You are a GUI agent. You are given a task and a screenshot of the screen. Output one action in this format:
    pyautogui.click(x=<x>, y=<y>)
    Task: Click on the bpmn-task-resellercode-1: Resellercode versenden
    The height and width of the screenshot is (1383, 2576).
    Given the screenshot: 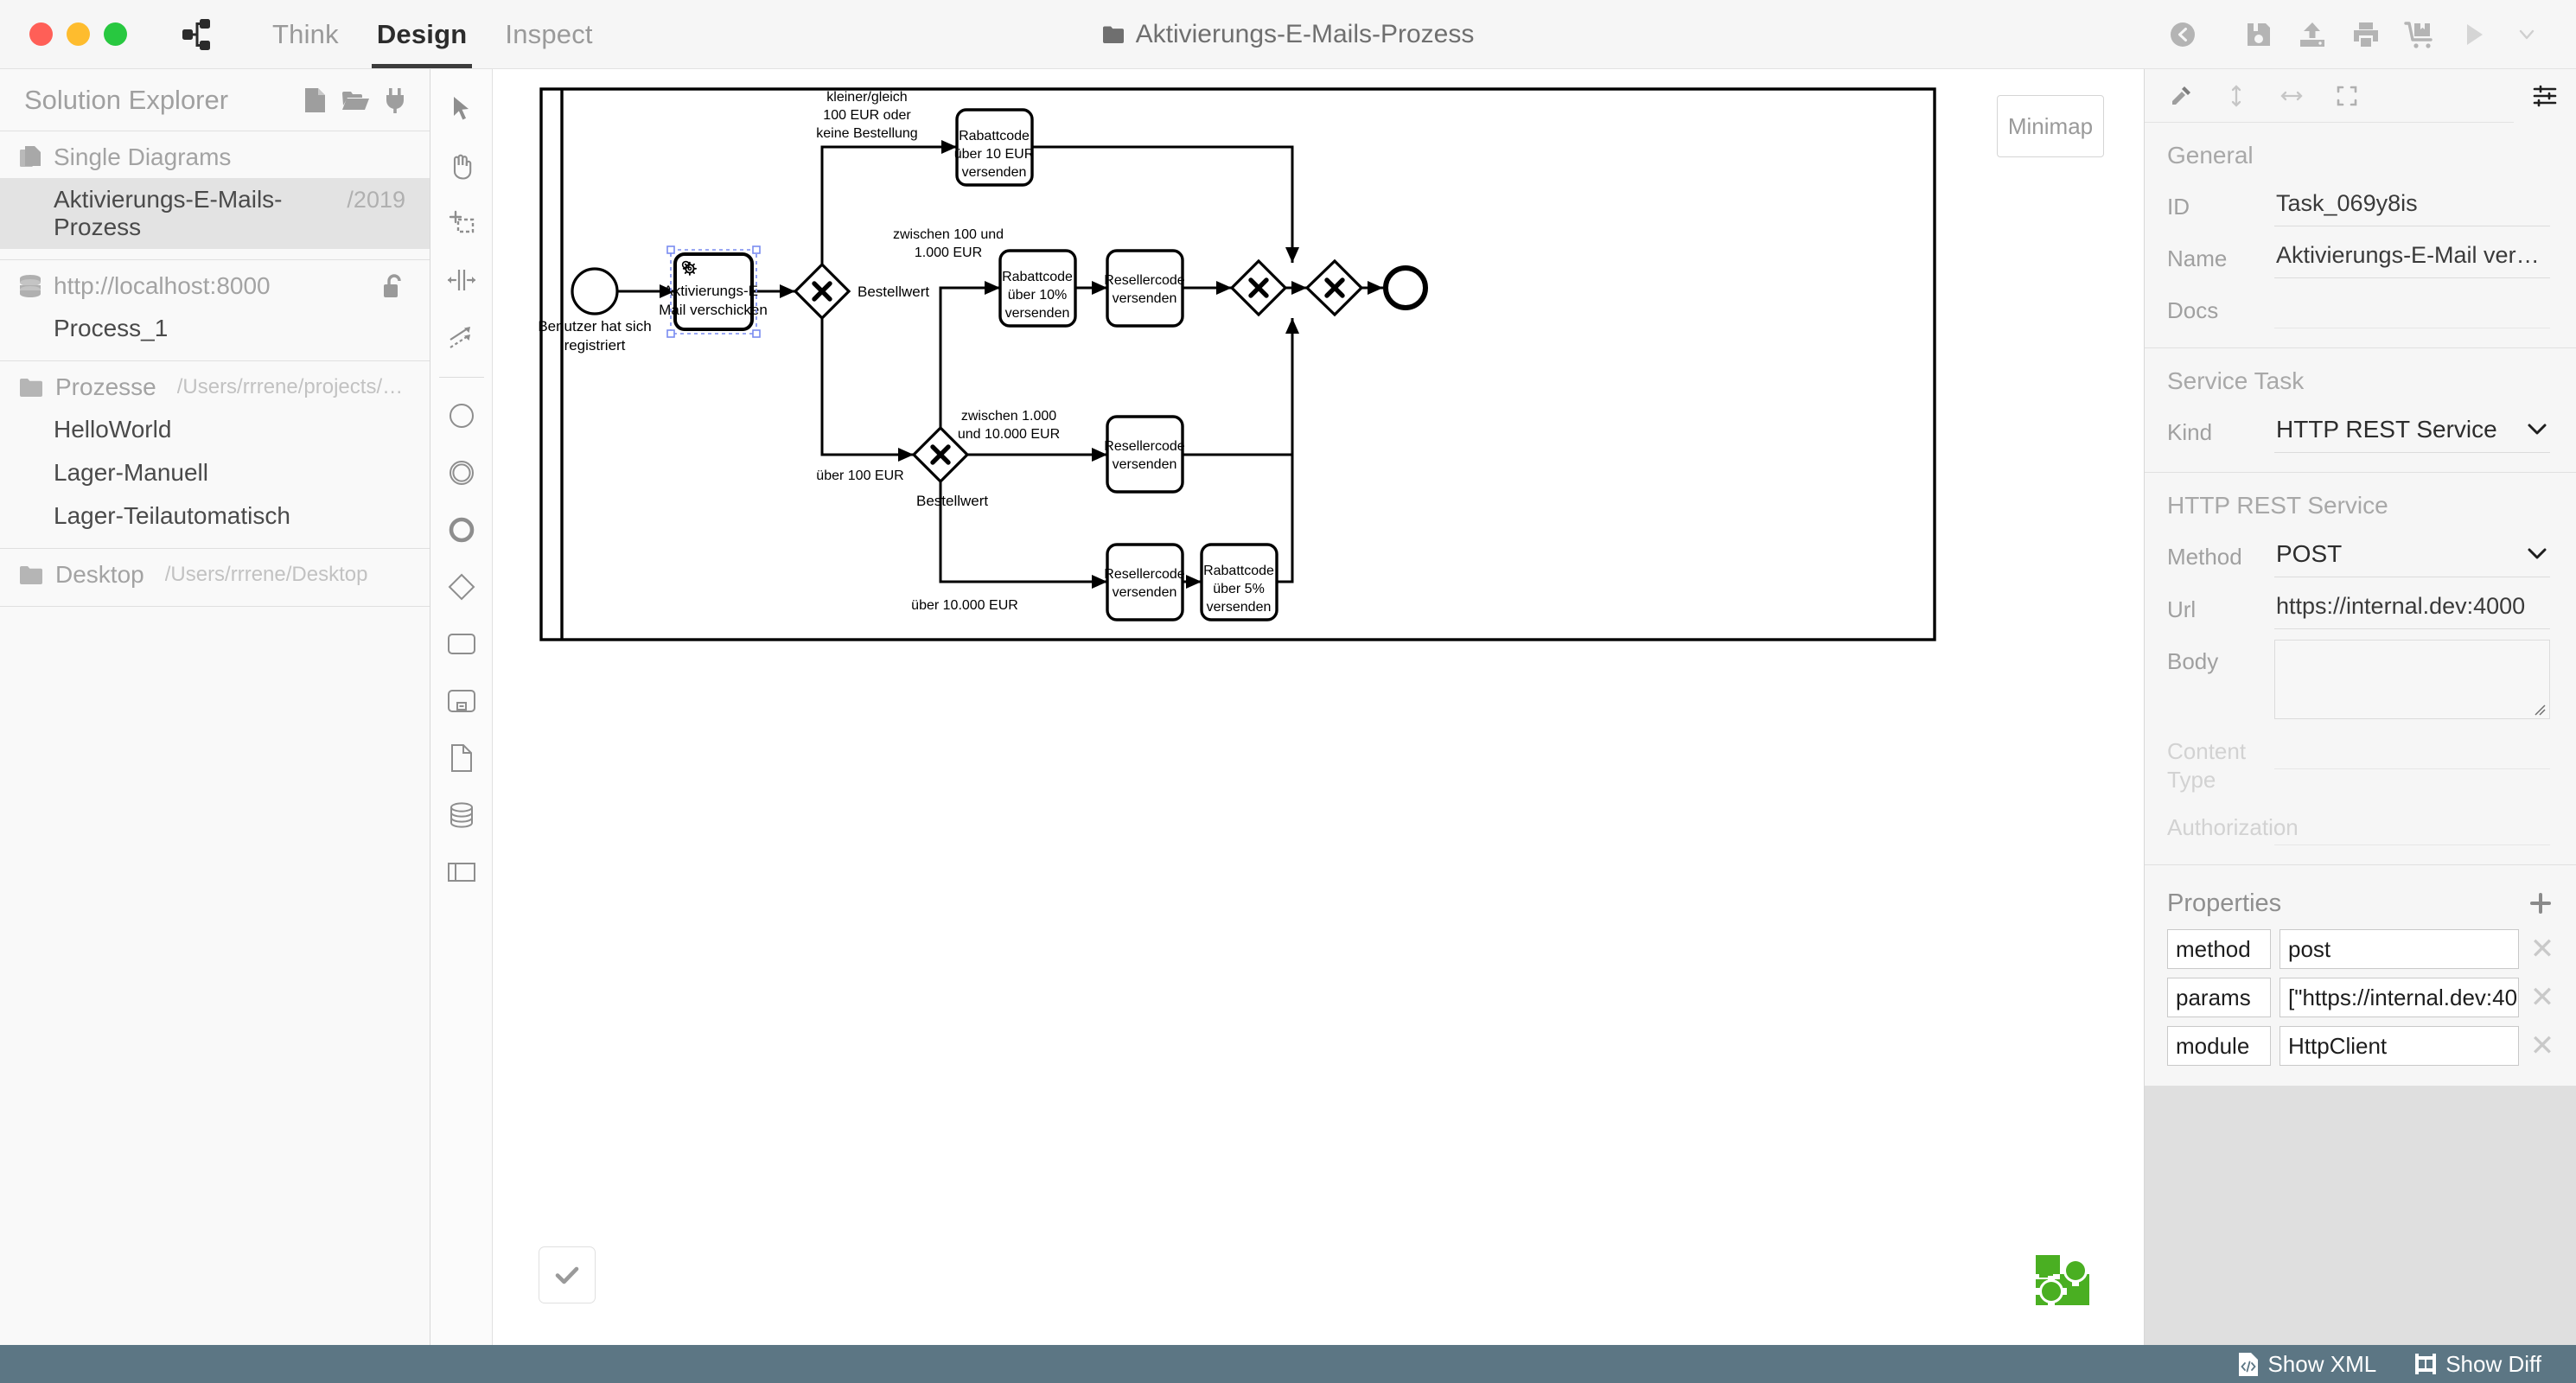 What is the action you would take?
    pyautogui.click(x=1144, y=288)
    